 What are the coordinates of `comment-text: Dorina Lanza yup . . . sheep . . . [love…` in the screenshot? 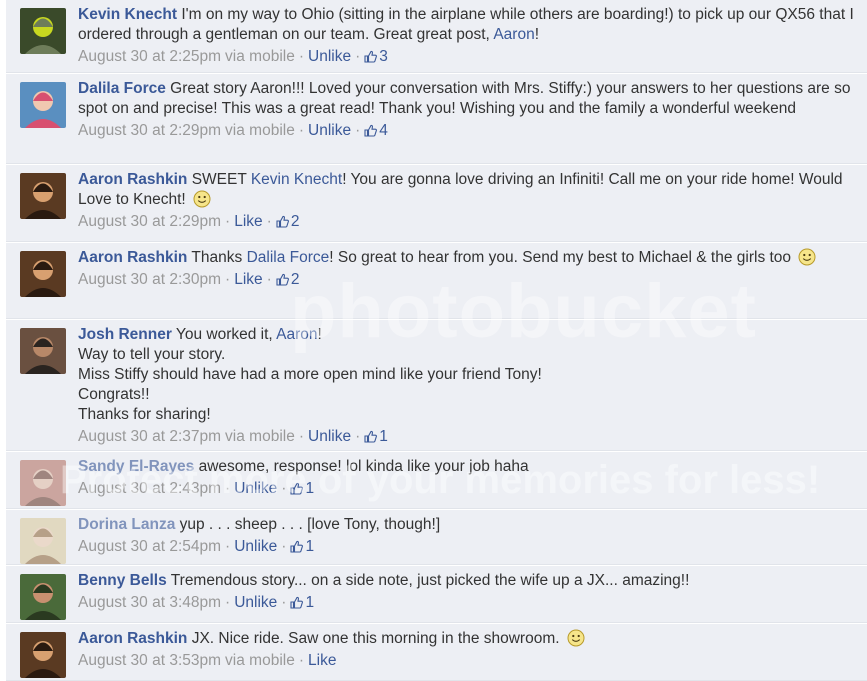 It's located at (467, 525).